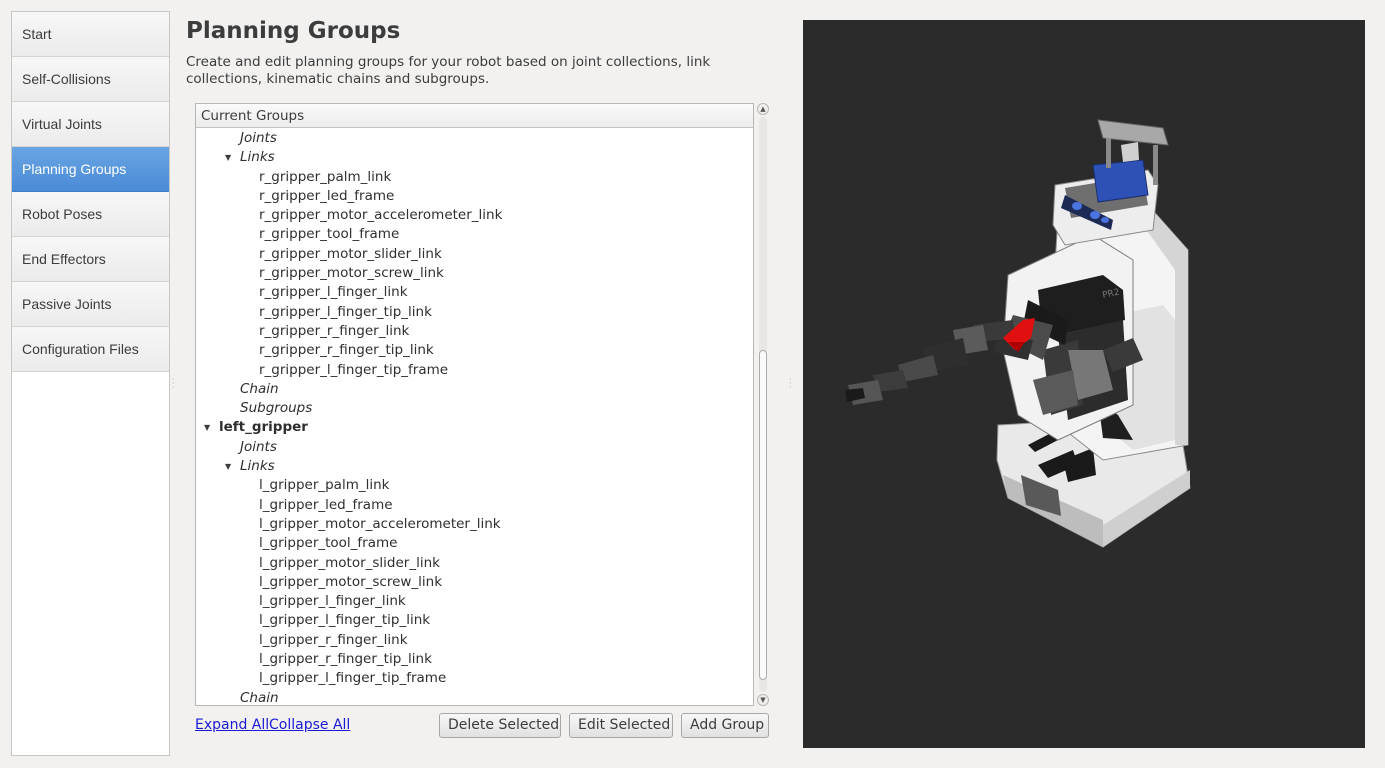  I want to click on scroll-thumb, so click(763, 515).